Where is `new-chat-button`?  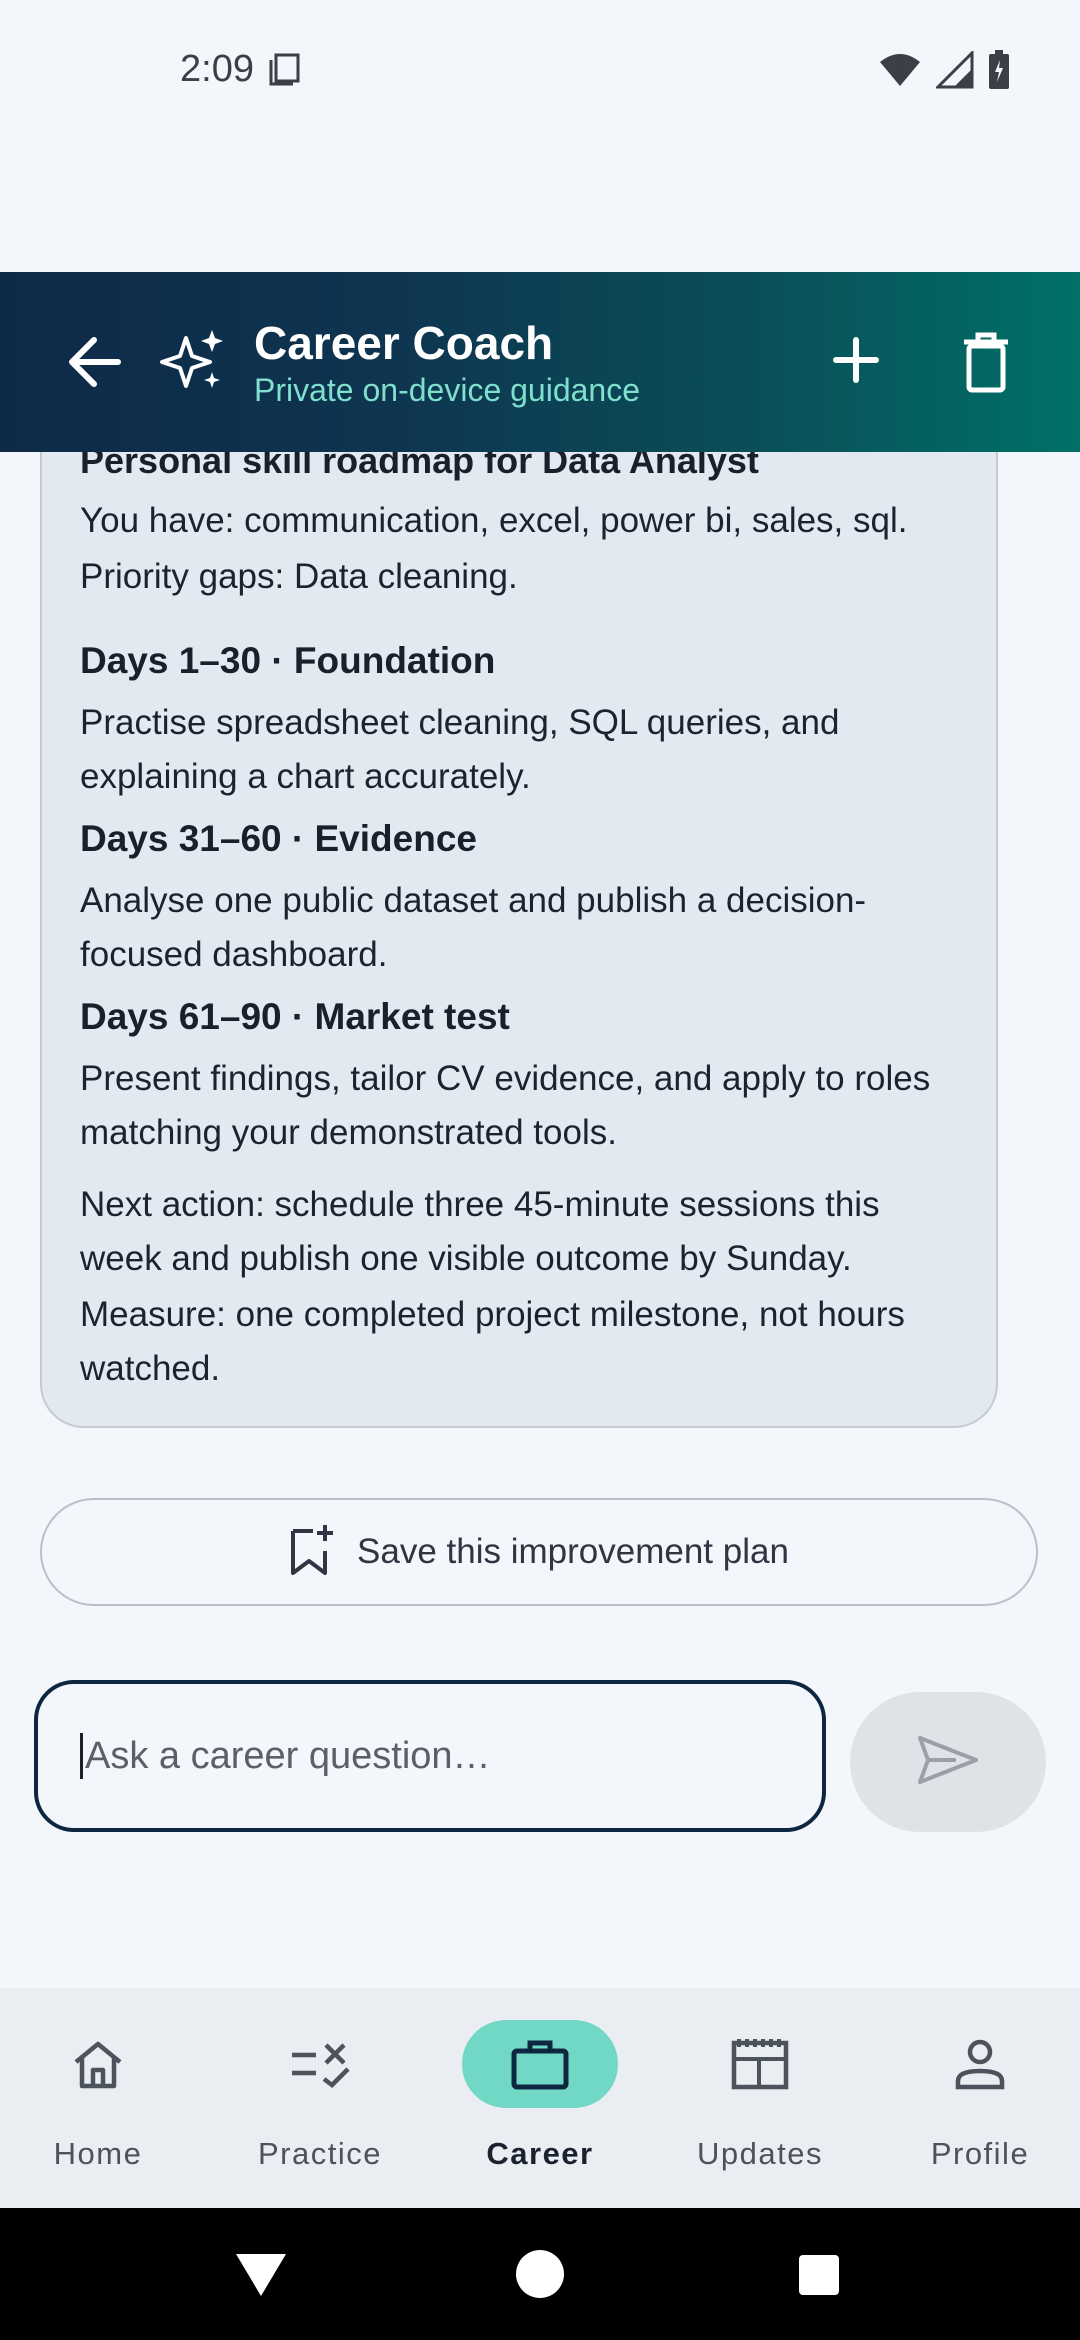 new-chat-button is located at coordinates (856, 360).